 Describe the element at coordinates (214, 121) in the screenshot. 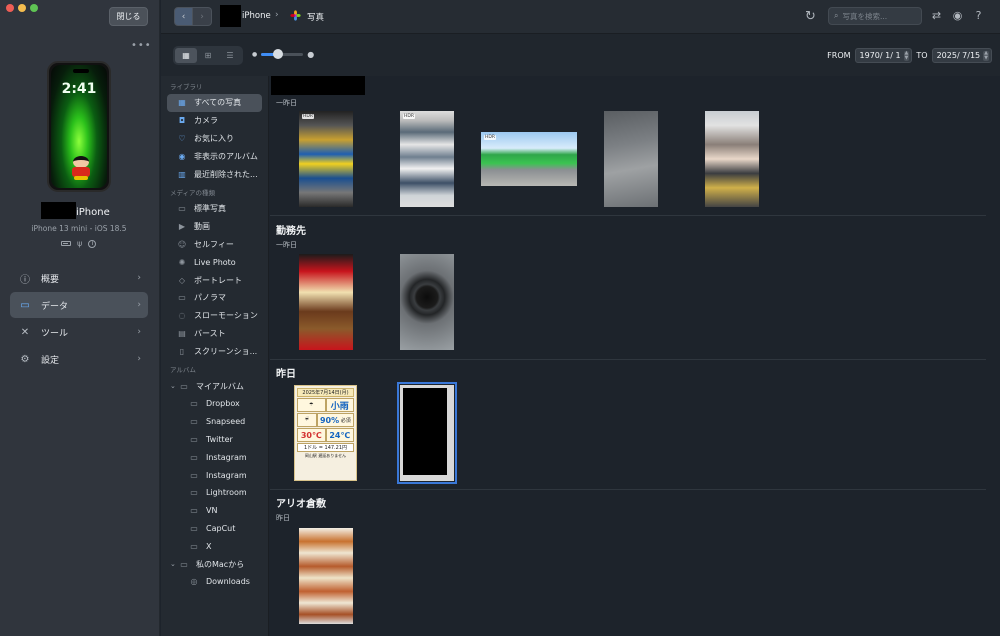

I see `library-item-camera: ◘ カメラ` at that location.